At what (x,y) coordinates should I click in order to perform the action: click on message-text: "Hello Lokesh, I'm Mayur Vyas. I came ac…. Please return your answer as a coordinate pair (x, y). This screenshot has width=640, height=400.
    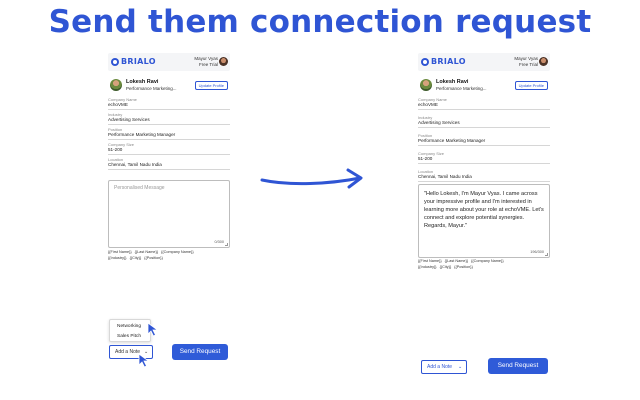
    Looking at the image, I should click on (484, 210).